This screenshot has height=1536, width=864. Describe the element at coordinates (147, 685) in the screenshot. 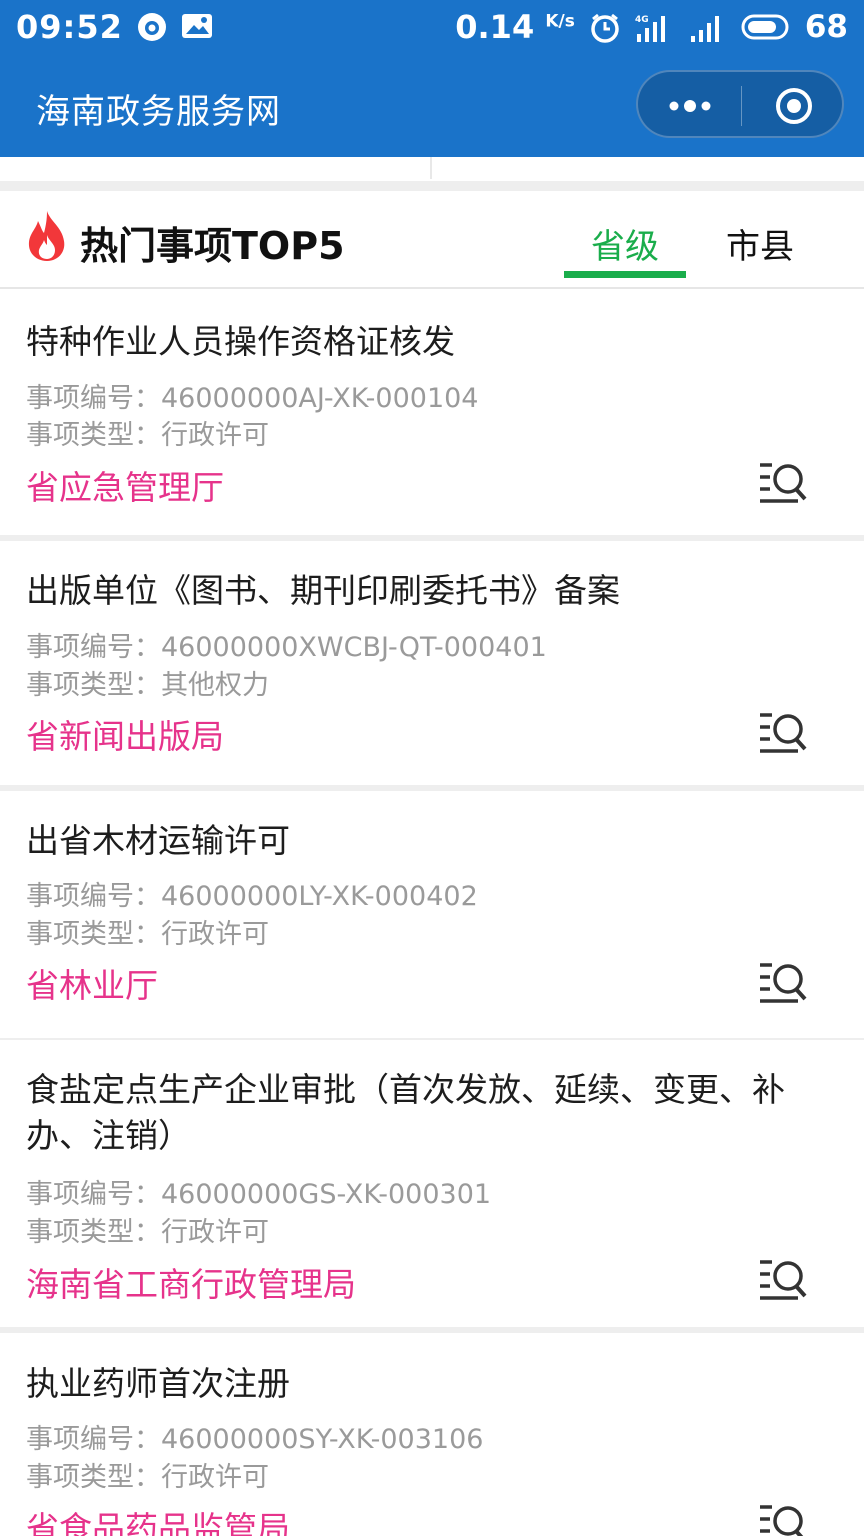

I see `item-type: 事项类型：其他权力` at that location.